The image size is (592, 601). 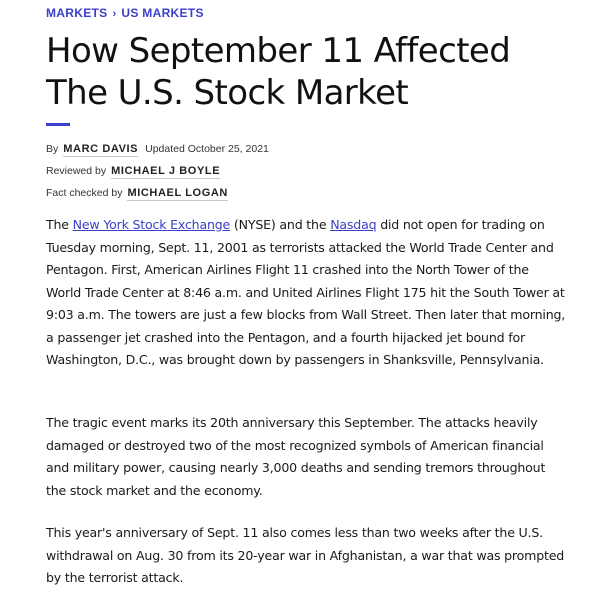 I want to click on reviewed-label: Reviewed by, so click(x=76, y=171).